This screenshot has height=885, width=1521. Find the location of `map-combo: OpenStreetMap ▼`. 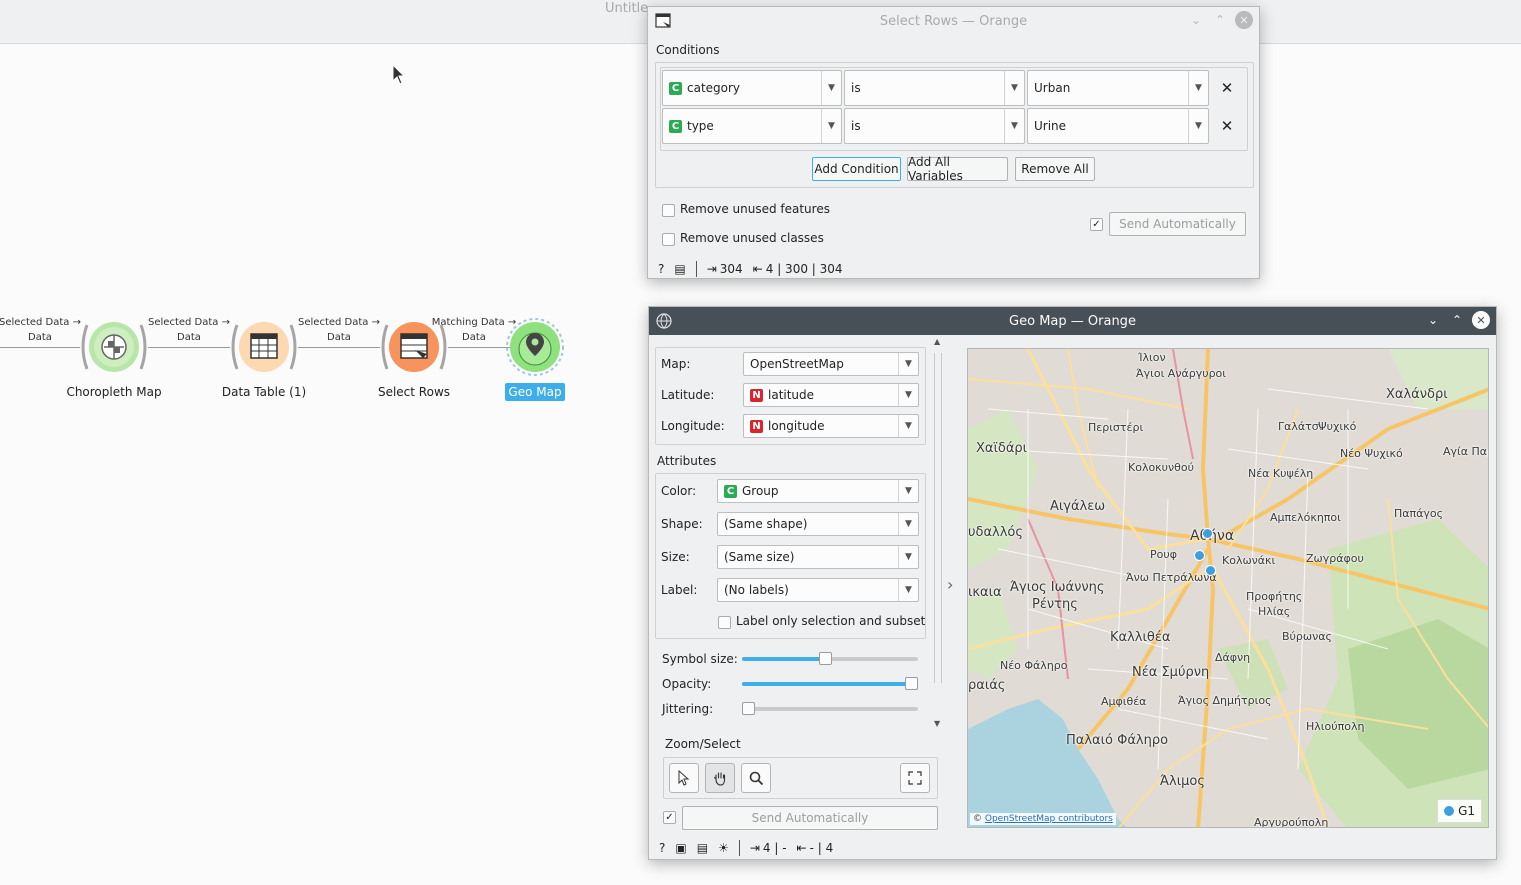

map-combo: OpenStreetMap ▼ is located at coordinates (831, 364).